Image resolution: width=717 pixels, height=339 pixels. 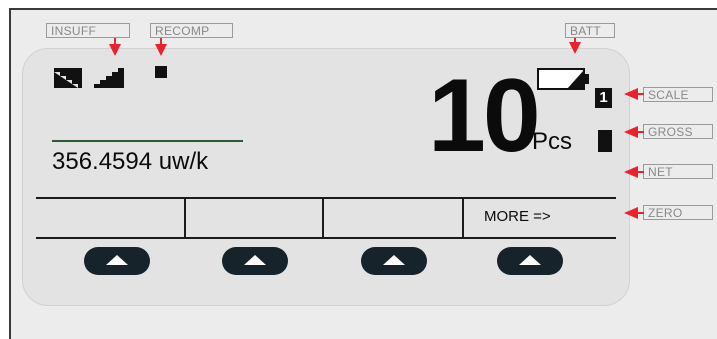 What do you see at coordinates (484, 116) in the screenshot?
I see `main-count-value: 10` at bounding box center [484, 116].